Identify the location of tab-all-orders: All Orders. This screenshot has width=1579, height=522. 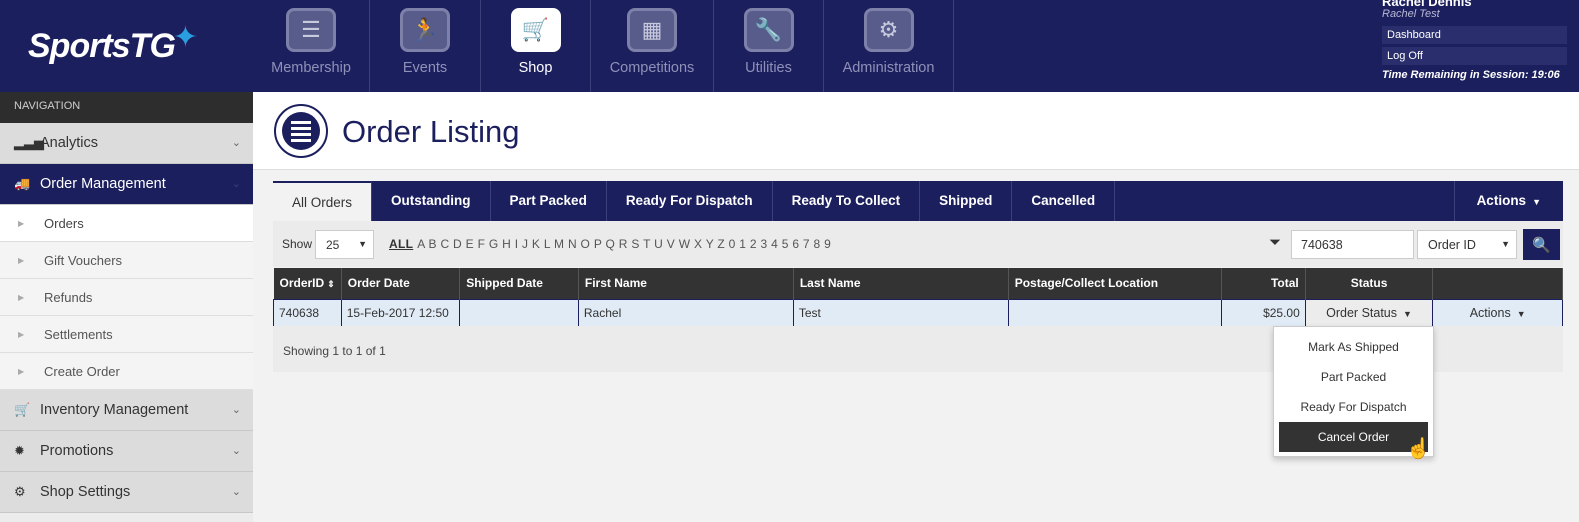
(323, 201).